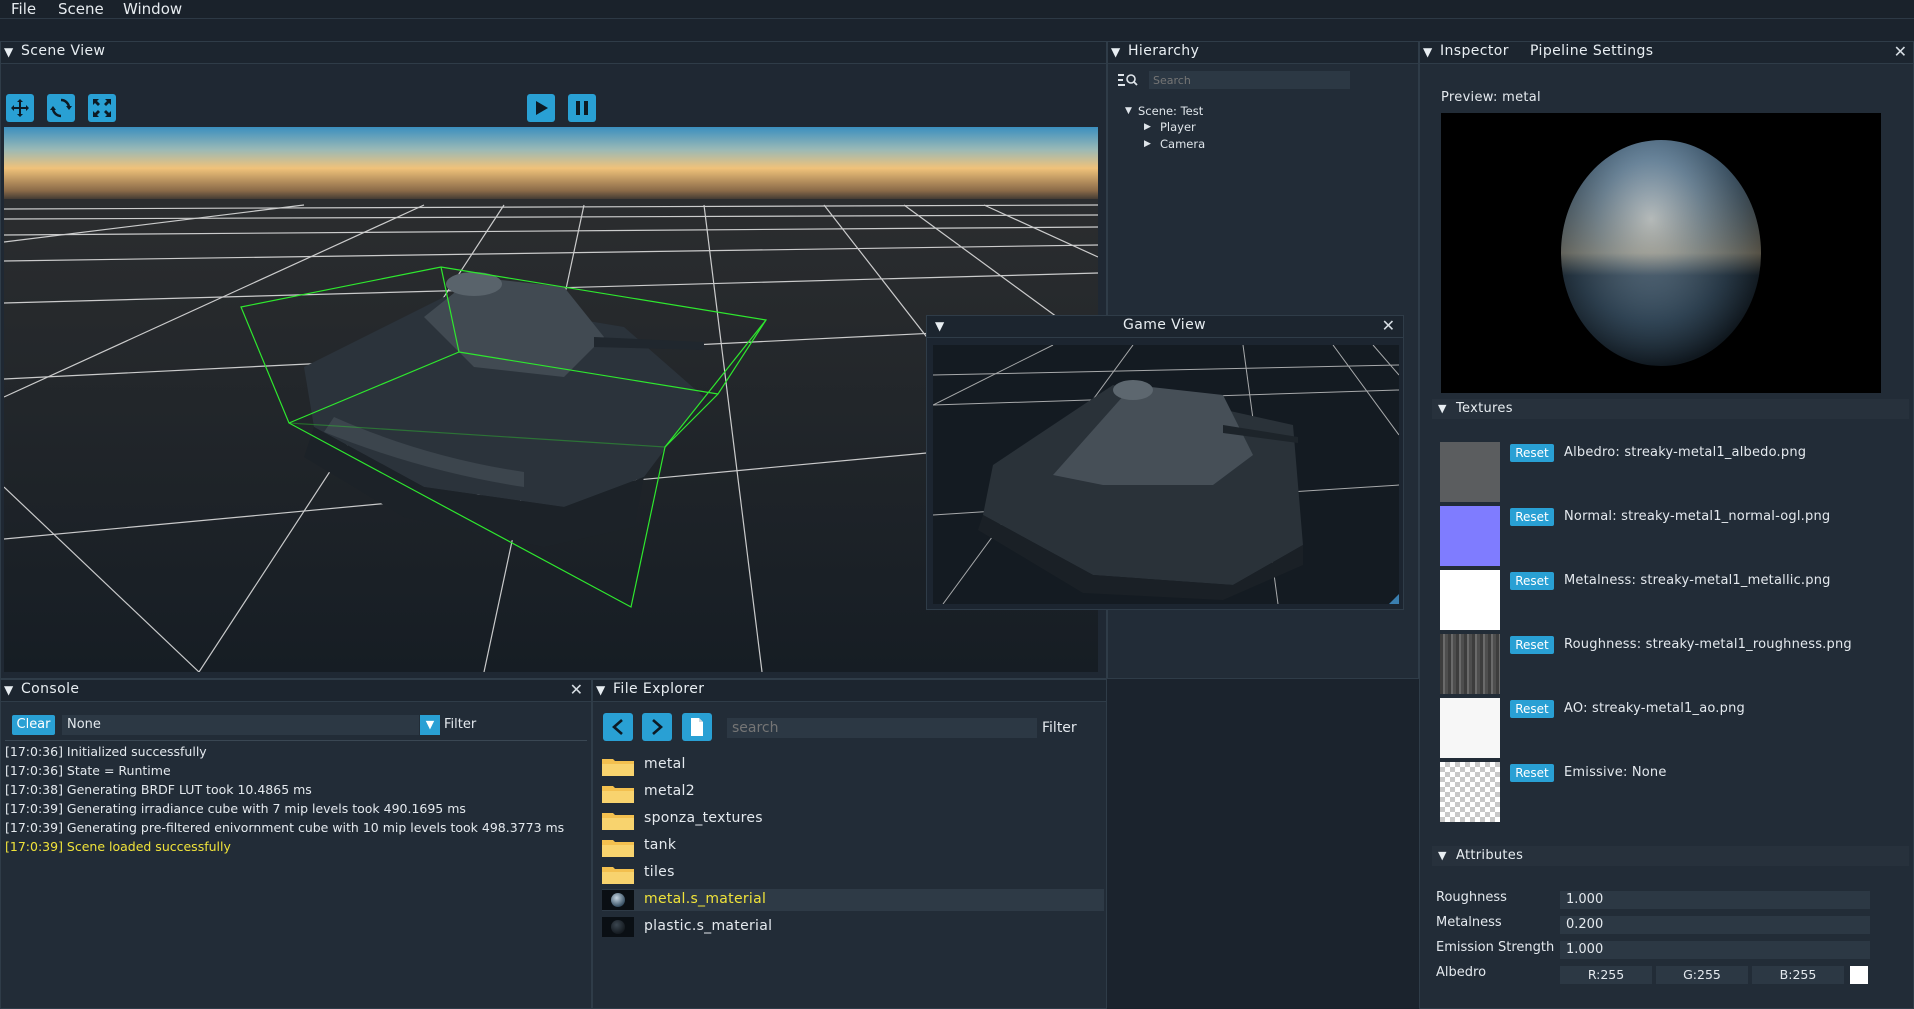  What do you see at coordinates (1859, 975) in the screenshot?
I see `albedo-color-swatch` at bounding box center [1859, 975].